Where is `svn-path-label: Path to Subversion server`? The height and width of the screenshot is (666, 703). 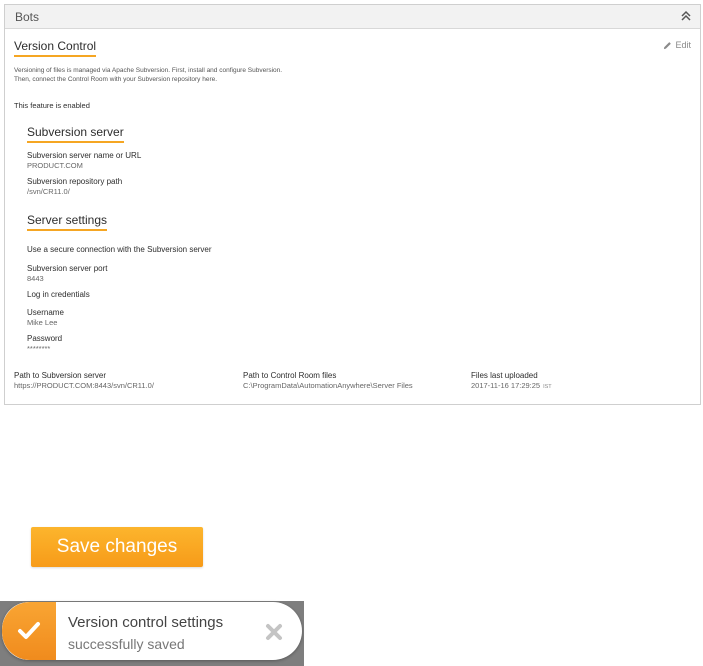 svn-path-label: Path to Subversion server is located at coordinates (60, 375).